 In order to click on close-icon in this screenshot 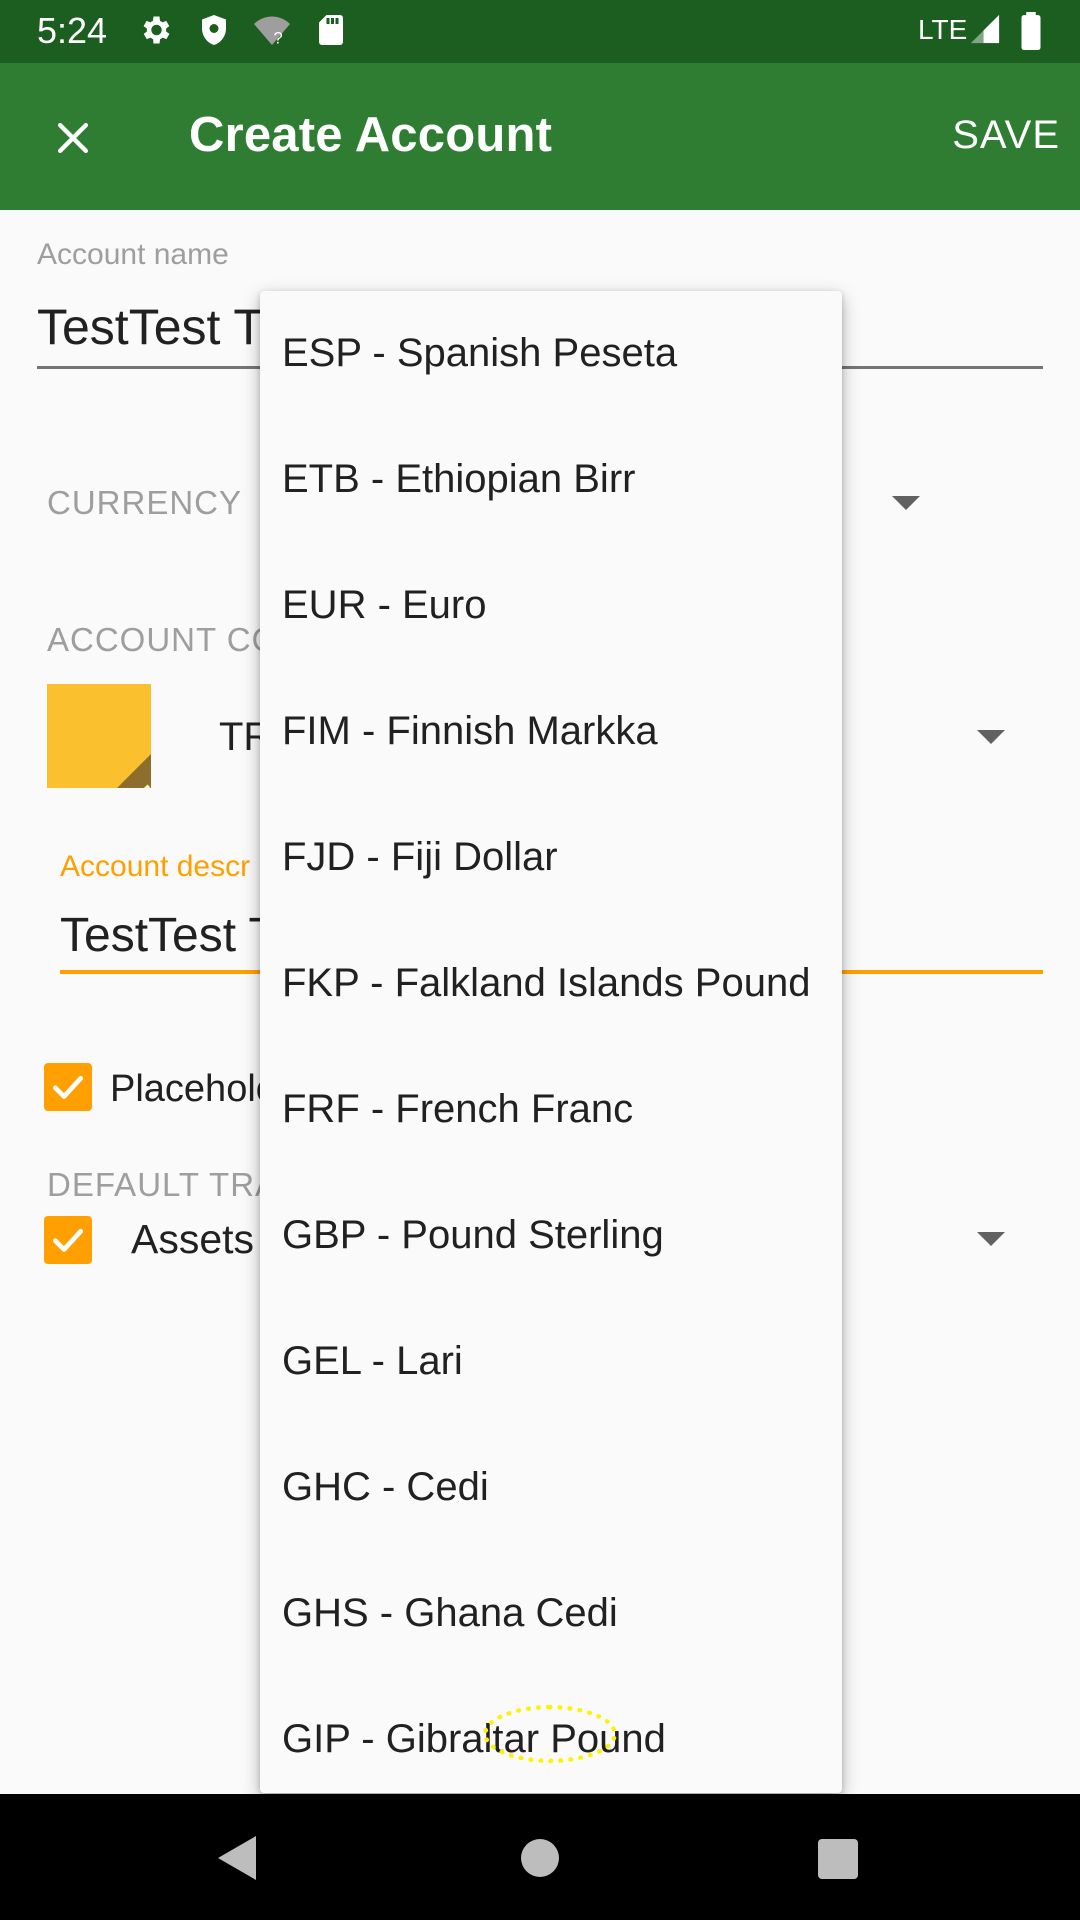, I will do `click(73, 138)`.